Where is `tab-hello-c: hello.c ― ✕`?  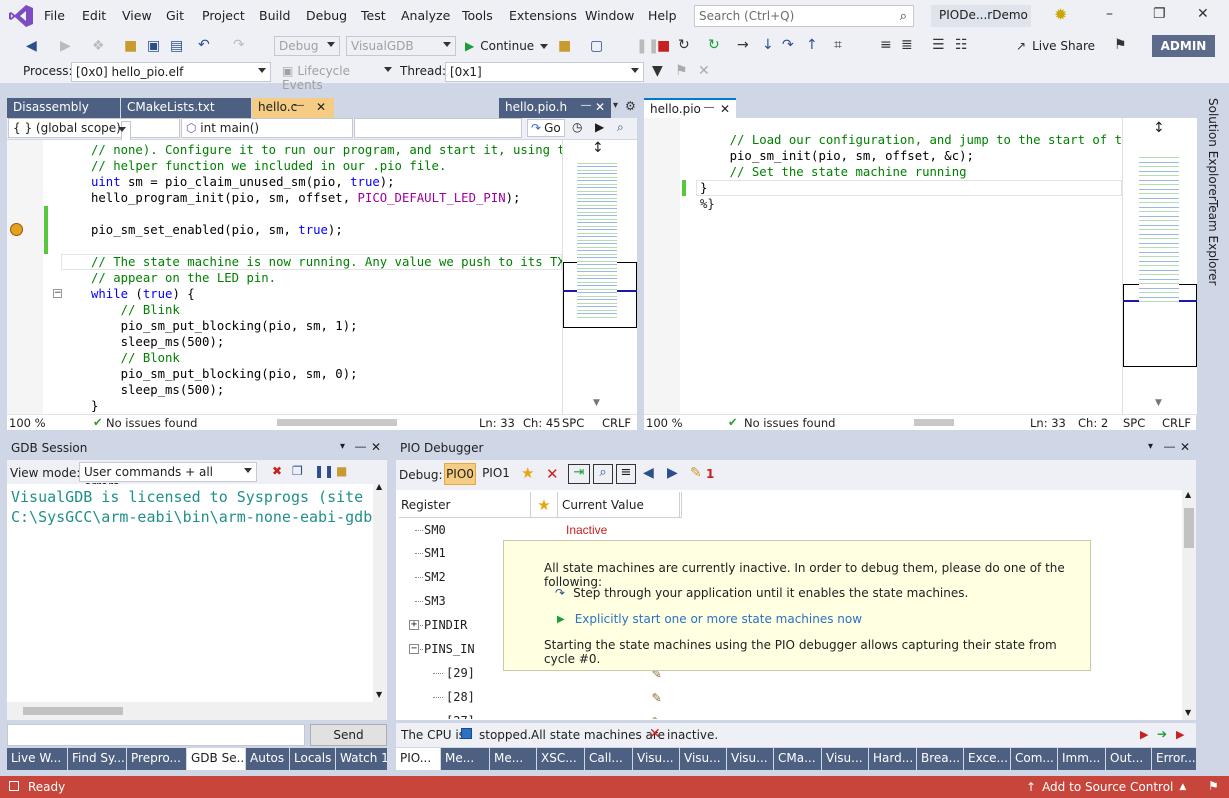 tab-hello-c: hello.c ― ✕ is located at coordinates (293, 108).